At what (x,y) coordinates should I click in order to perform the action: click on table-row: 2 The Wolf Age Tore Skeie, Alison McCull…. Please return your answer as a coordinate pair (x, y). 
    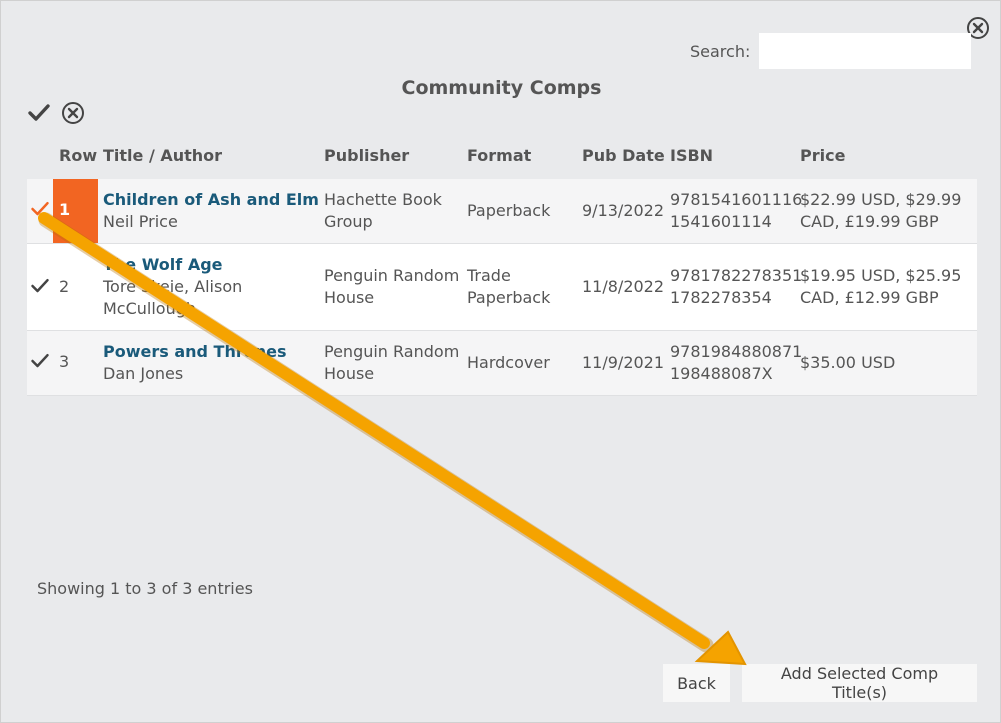
    Looking at the image, I should click on (502, 287).